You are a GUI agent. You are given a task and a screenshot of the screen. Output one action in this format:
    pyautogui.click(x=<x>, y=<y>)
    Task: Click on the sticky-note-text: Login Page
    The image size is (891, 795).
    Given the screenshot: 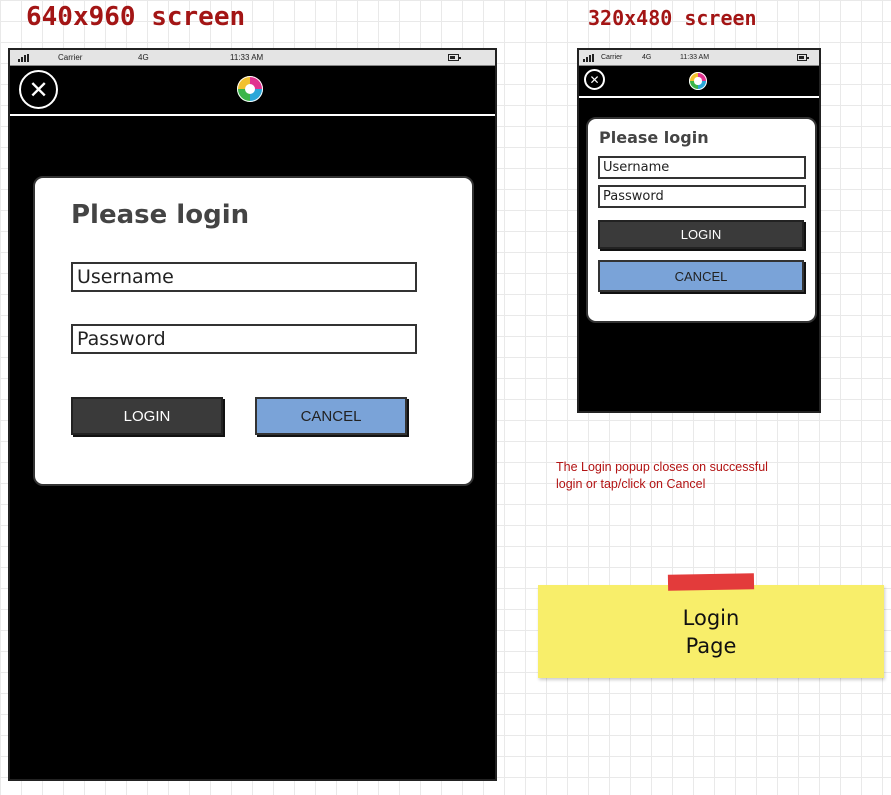 What is the action you would take?
    pyautogui.click(x=711, y=631)
    